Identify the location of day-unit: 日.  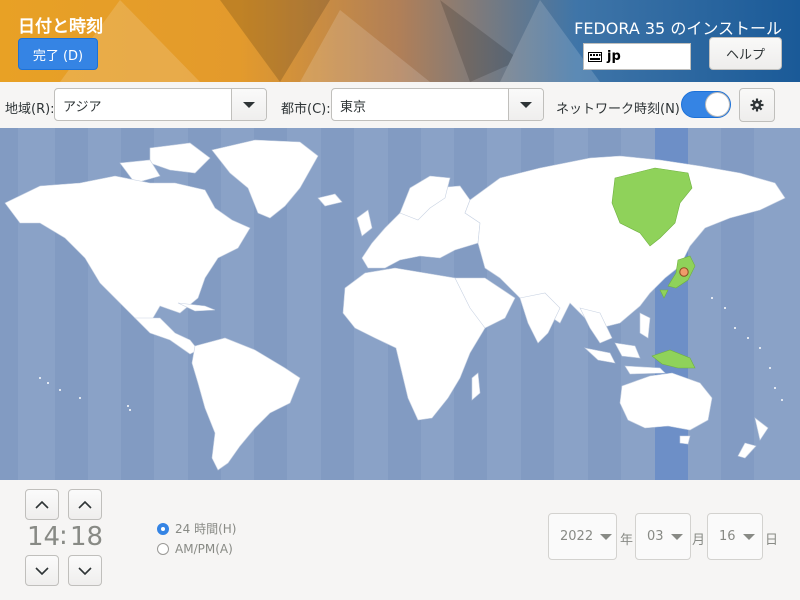
(772, 540).